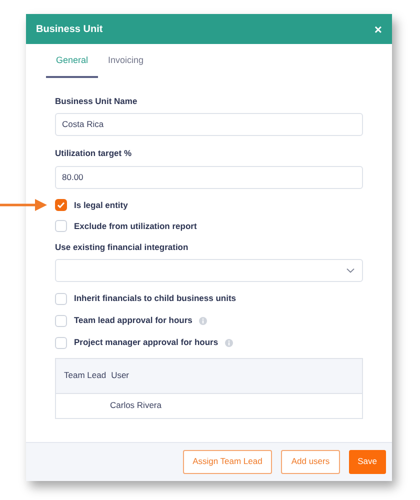  I want to click on text-field: 80.00, so click(209, 177).